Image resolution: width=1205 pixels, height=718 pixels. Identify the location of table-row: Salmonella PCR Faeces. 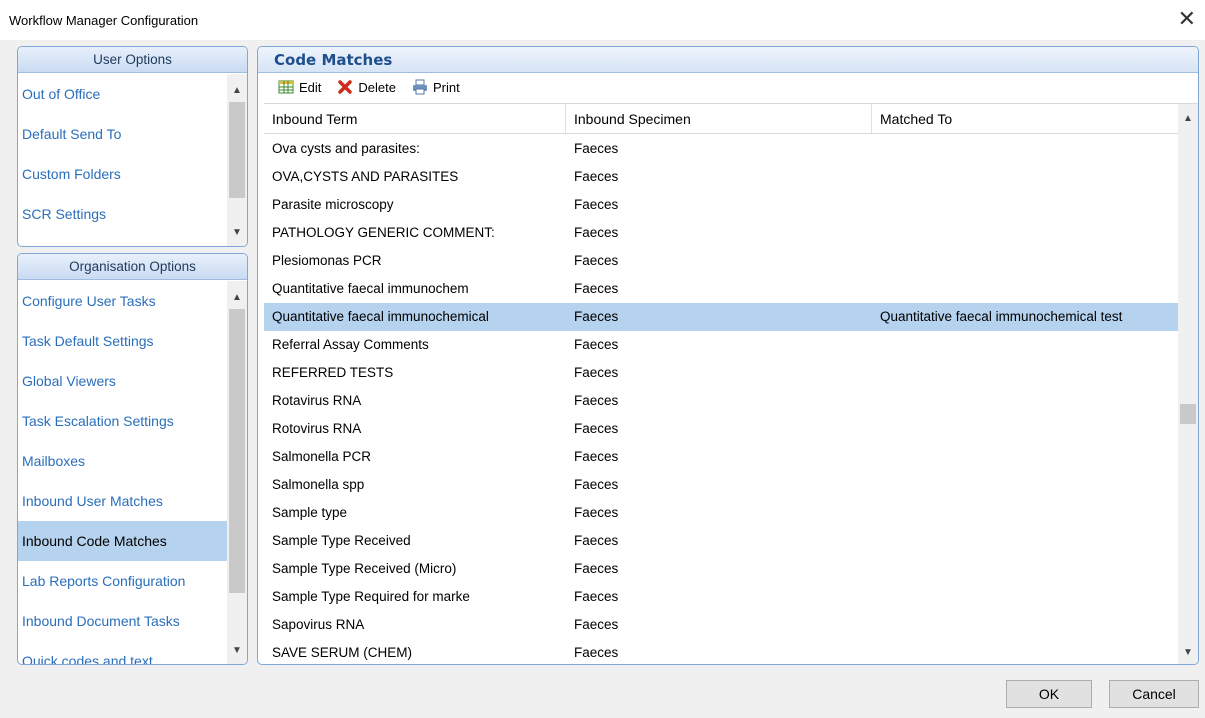
(721, 457).